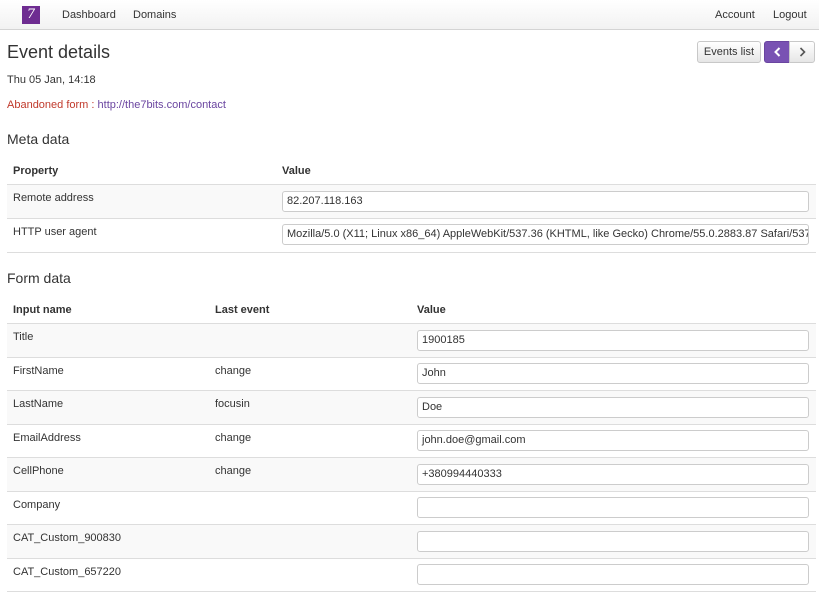 The image size is (819, 600). Describe the element at coordinates (411, 507) in the screenshot. I see `table-row: Company` at that location.